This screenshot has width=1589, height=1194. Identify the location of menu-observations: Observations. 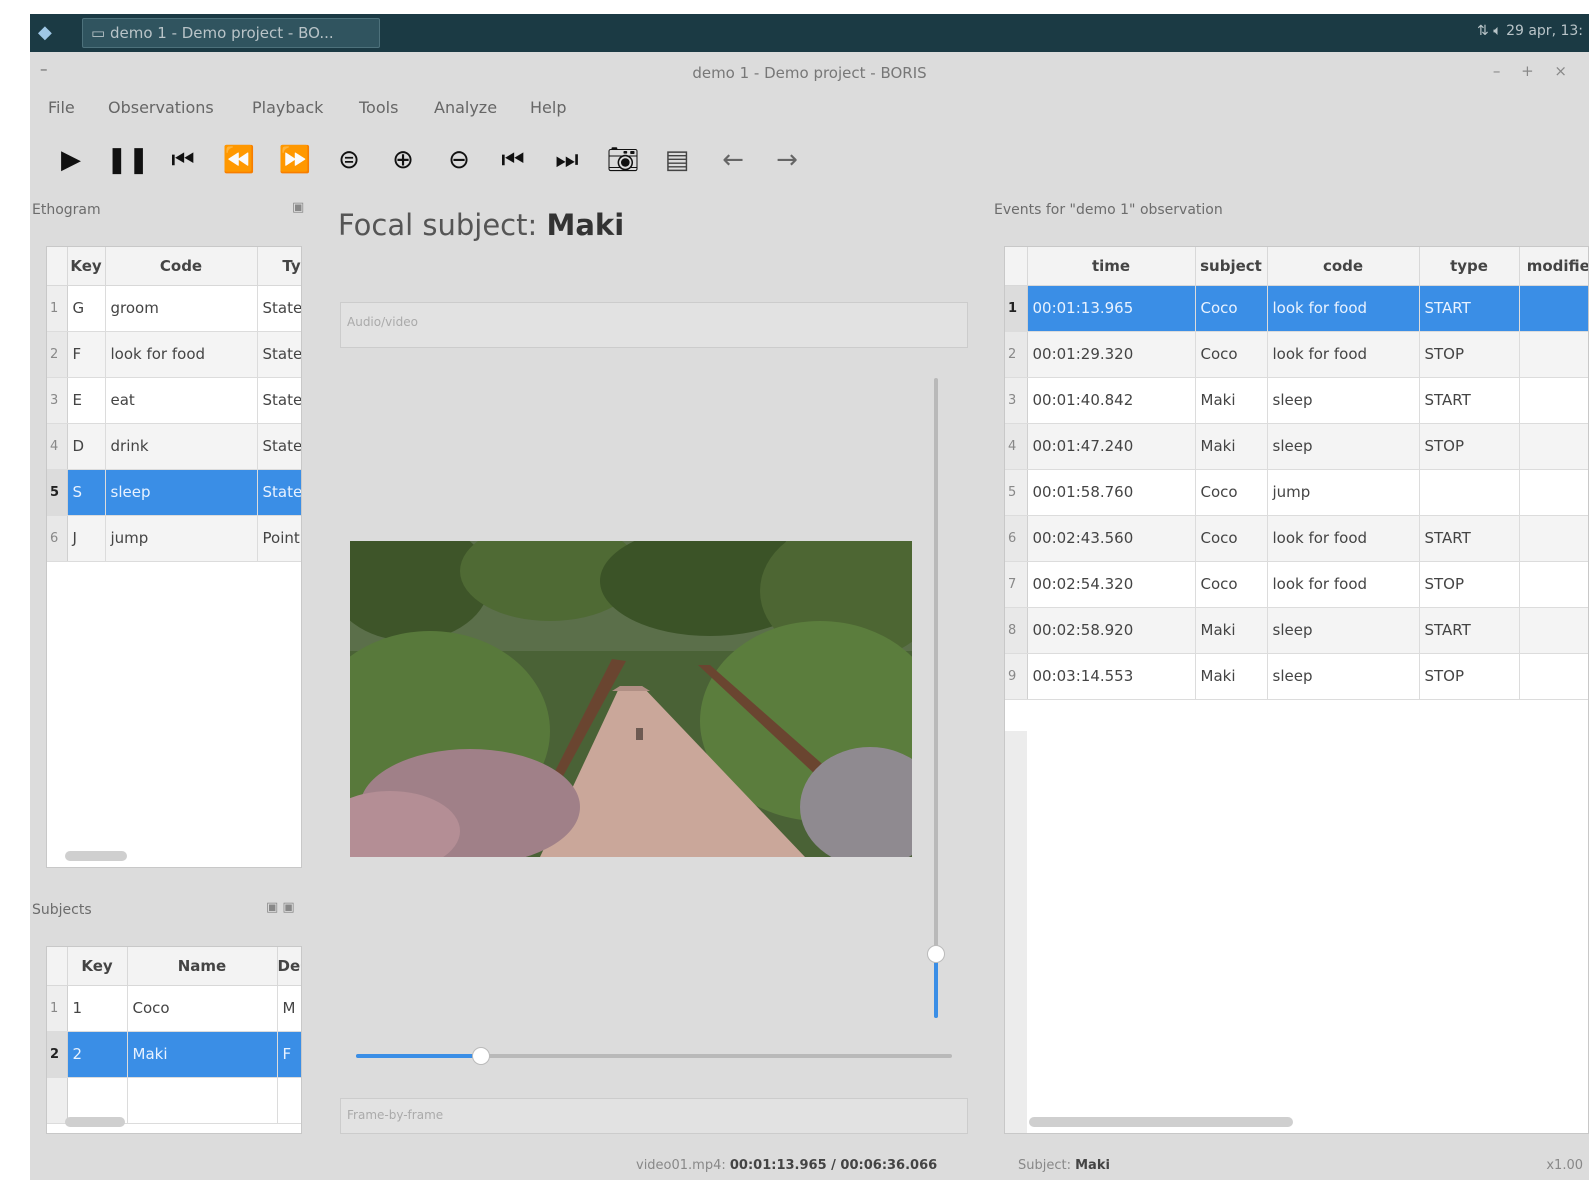
(161, 107).